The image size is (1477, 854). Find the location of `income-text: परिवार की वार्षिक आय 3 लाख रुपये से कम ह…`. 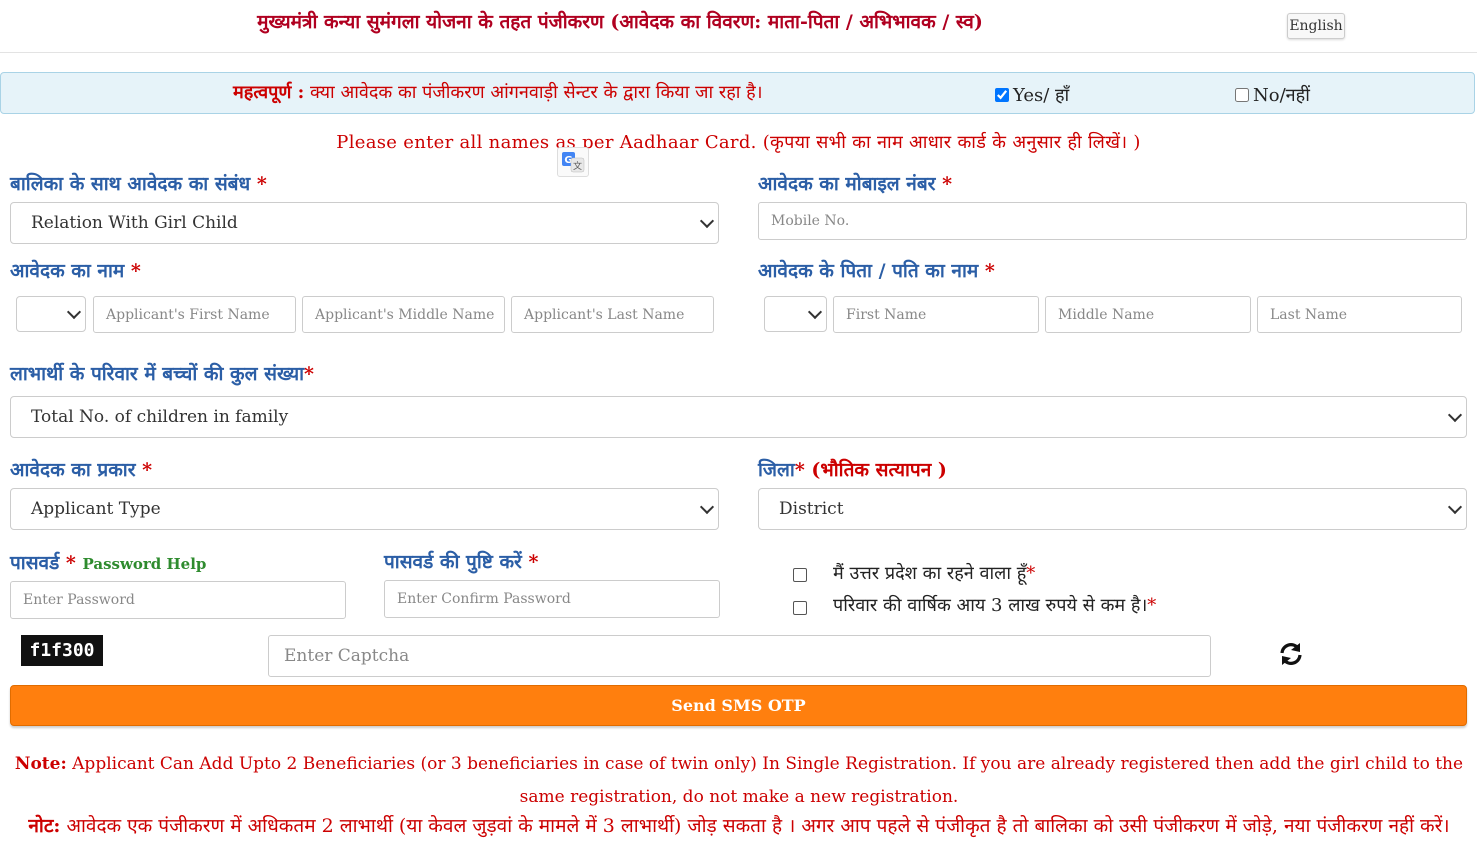

income-text: परिवार की वार्षिक आय 3 लाख रुपये से कम ह… is located at coordinates (990, 605).